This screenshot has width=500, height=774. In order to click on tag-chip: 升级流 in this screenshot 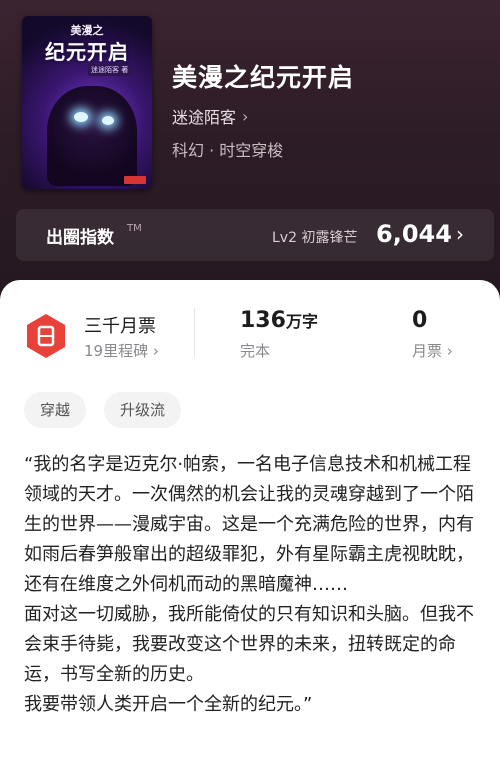, I will do `click(143, 410)`.